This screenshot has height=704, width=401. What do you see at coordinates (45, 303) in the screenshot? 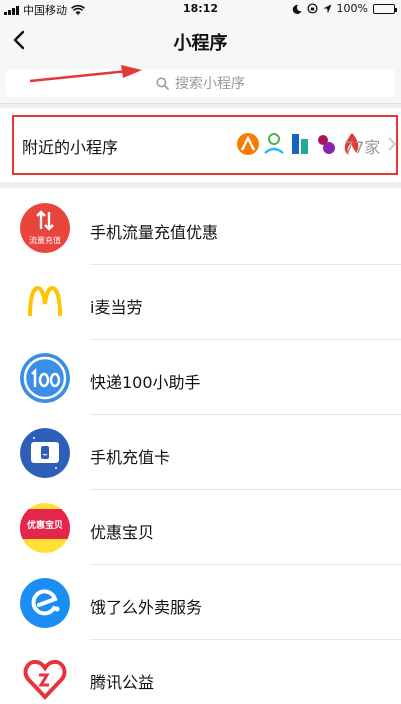
I see `mcdonalds-icon` at bounding box center [45, 303].